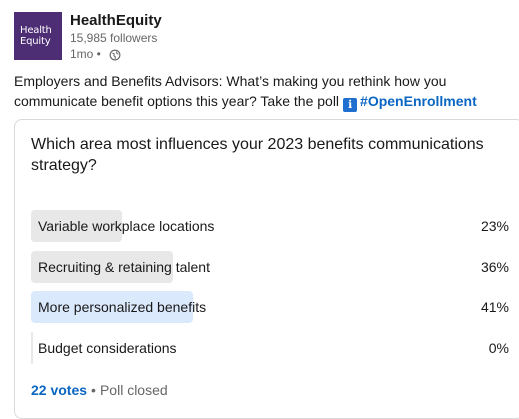 The width and height of the screenshot is (519, 419). Describe the element at coordinates (107, 348) in the screenshot. I see `poll-option-label: Budget considerations` at that location.